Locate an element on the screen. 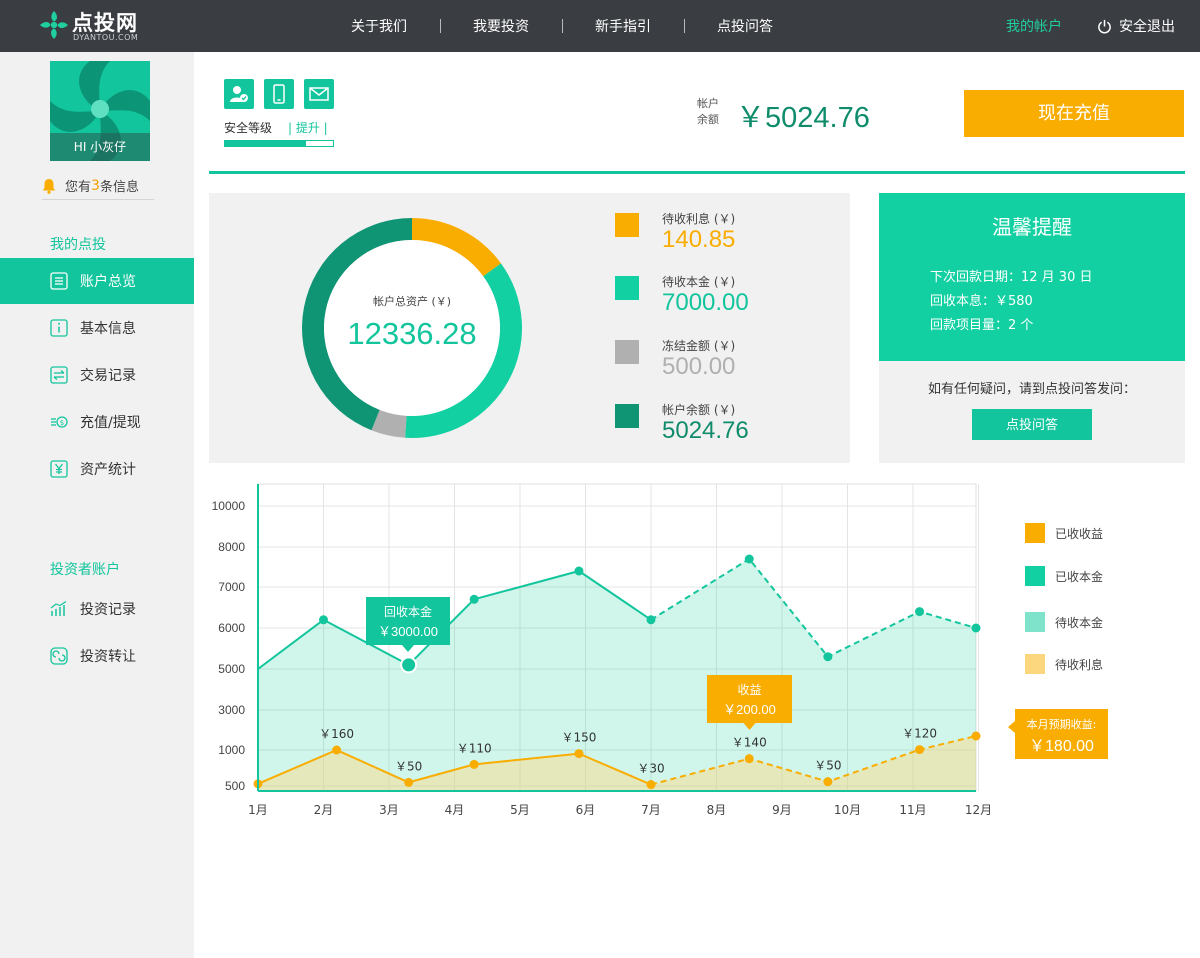 Image resolution: width=1200 pixels, height=958 pixels. sidebar-item-label: 资产统计 is located at coordinates (108, 470).